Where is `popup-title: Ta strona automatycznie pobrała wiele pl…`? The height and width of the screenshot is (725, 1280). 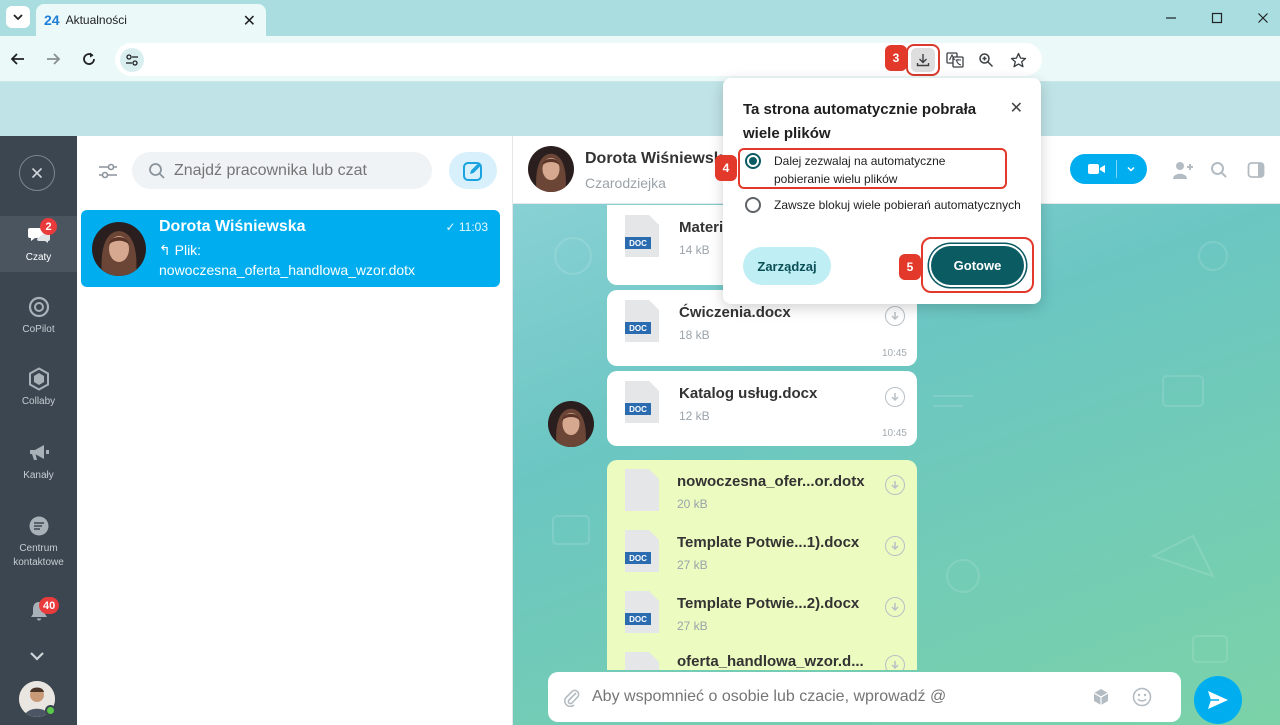 popup-title: Ta strona automatycznie pobrała wiele pl… is located at coordinates (860, 121).